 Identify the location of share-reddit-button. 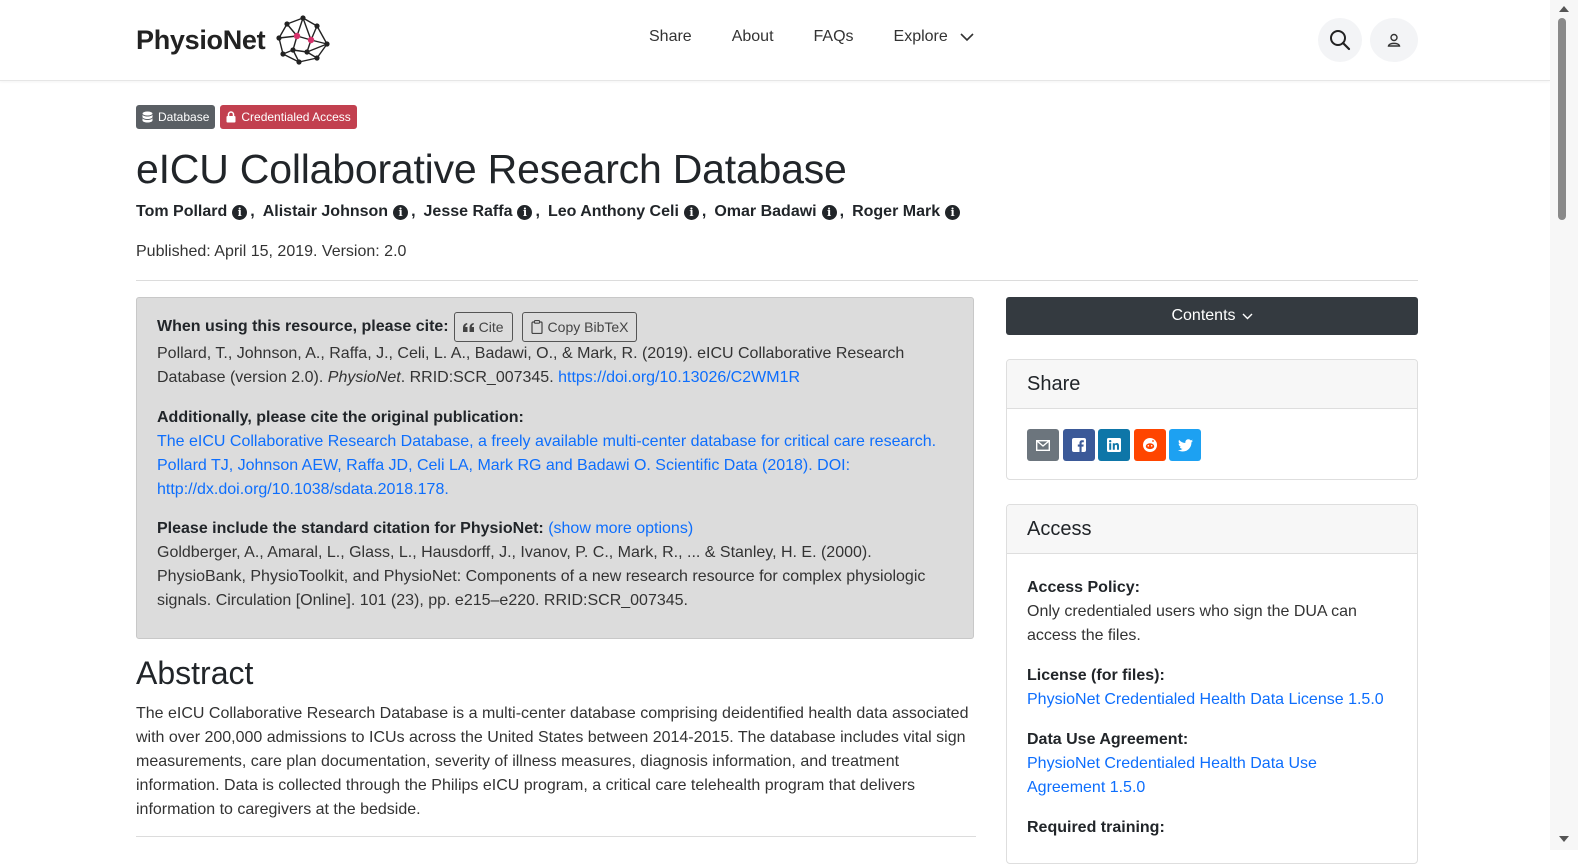
(1149, 445).